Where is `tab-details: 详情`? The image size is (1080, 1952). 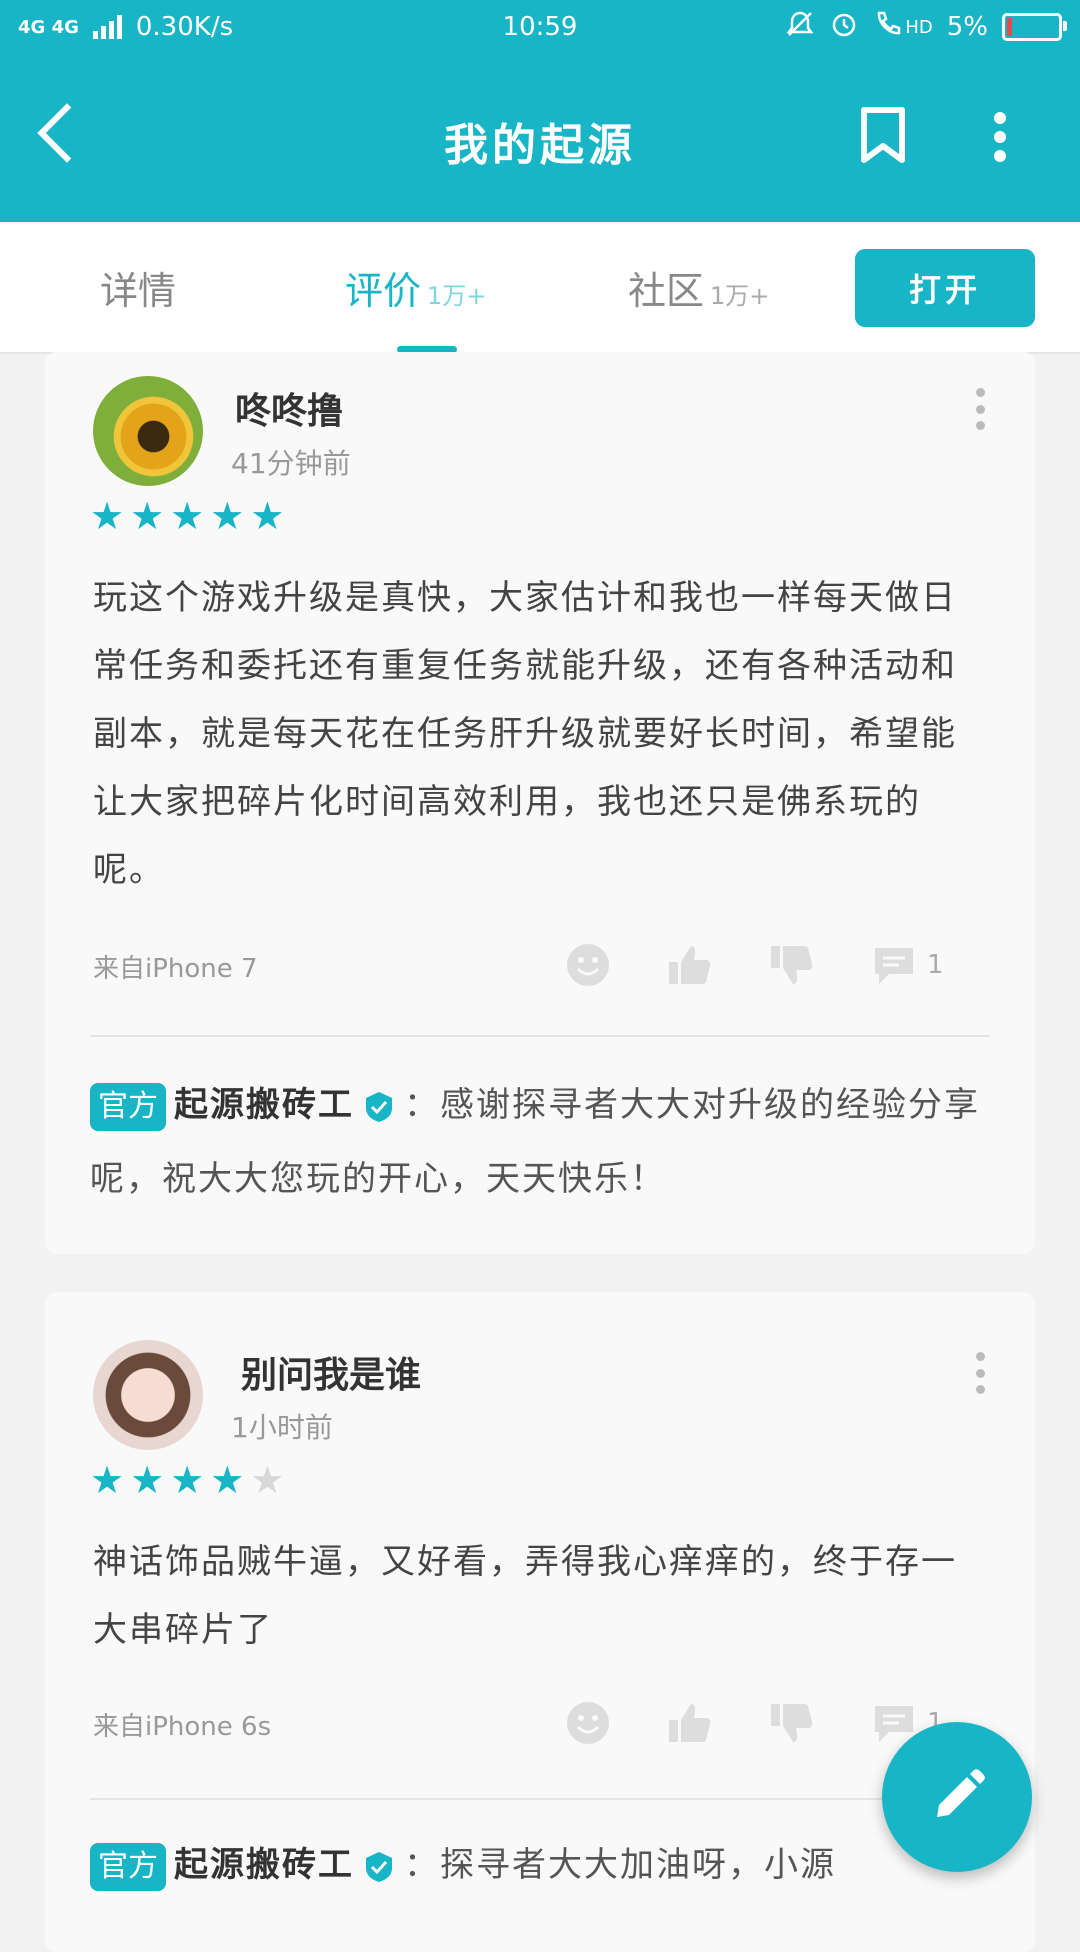
tab-details: 详情 is located at coordinates (138, 287).